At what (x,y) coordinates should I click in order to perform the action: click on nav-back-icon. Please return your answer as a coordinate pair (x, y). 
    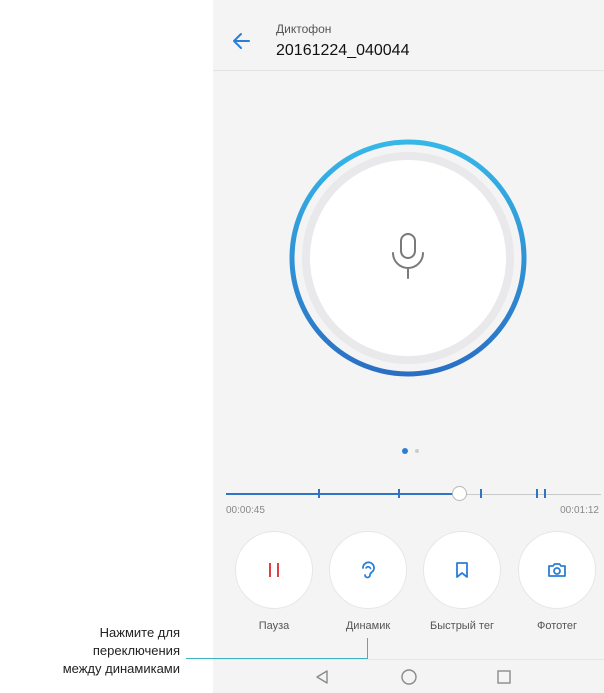
    Looking at the image, I should click on (322, 677).